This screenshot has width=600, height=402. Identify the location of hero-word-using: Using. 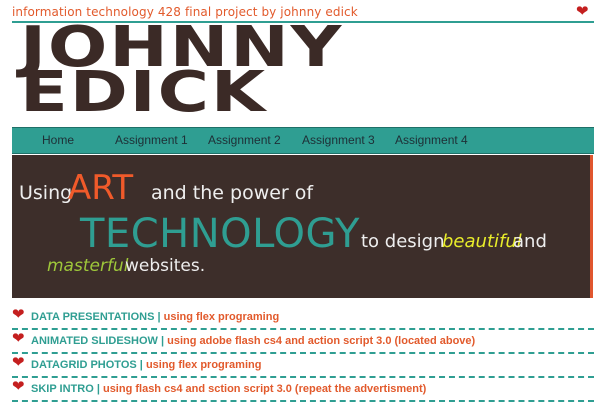
(46, 193).